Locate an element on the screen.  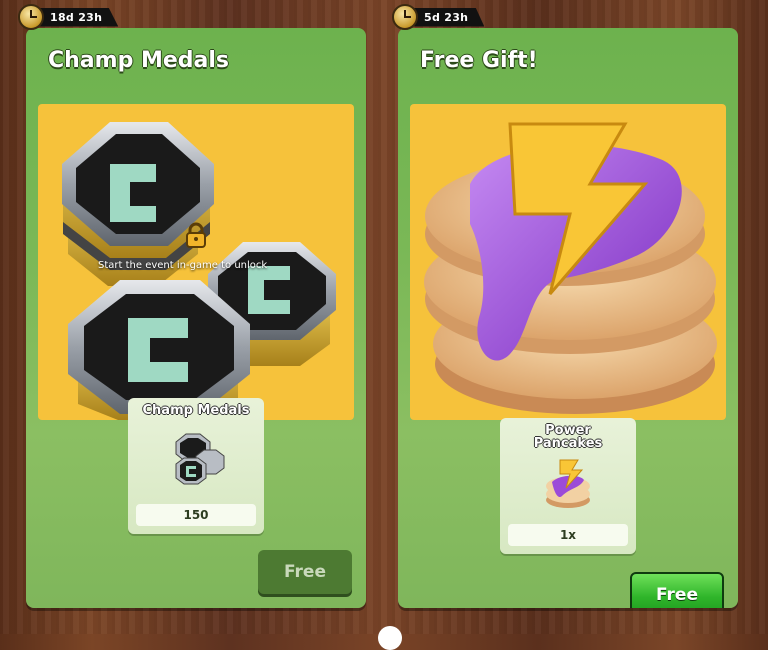
free-button-disabled: Free is located at coordinates (305, 572).